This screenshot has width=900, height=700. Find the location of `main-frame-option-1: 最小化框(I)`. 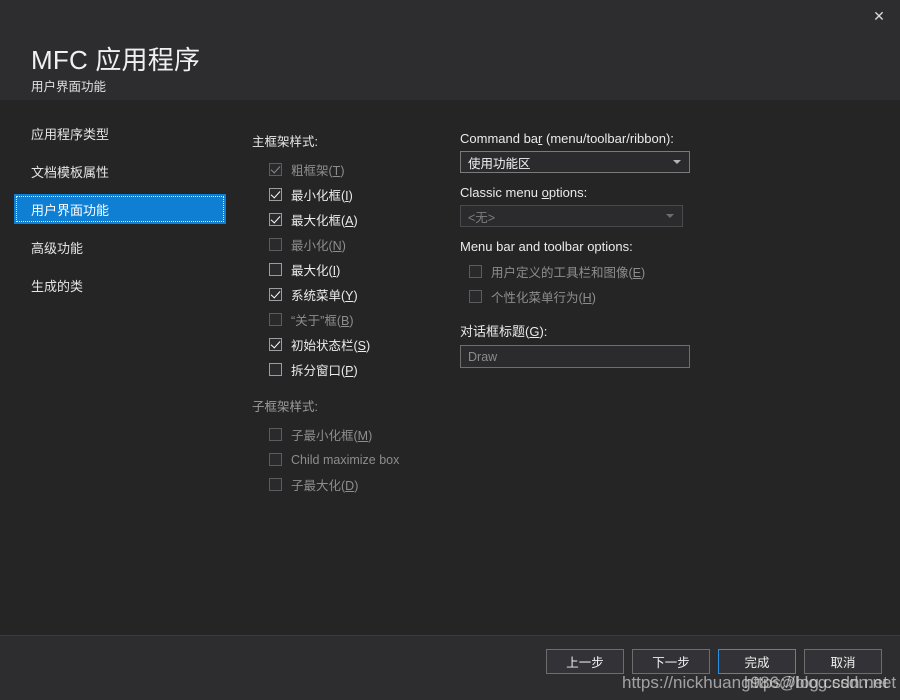

main-frame-option-1: 最小化框(I) is located at coordinates (352, 194).